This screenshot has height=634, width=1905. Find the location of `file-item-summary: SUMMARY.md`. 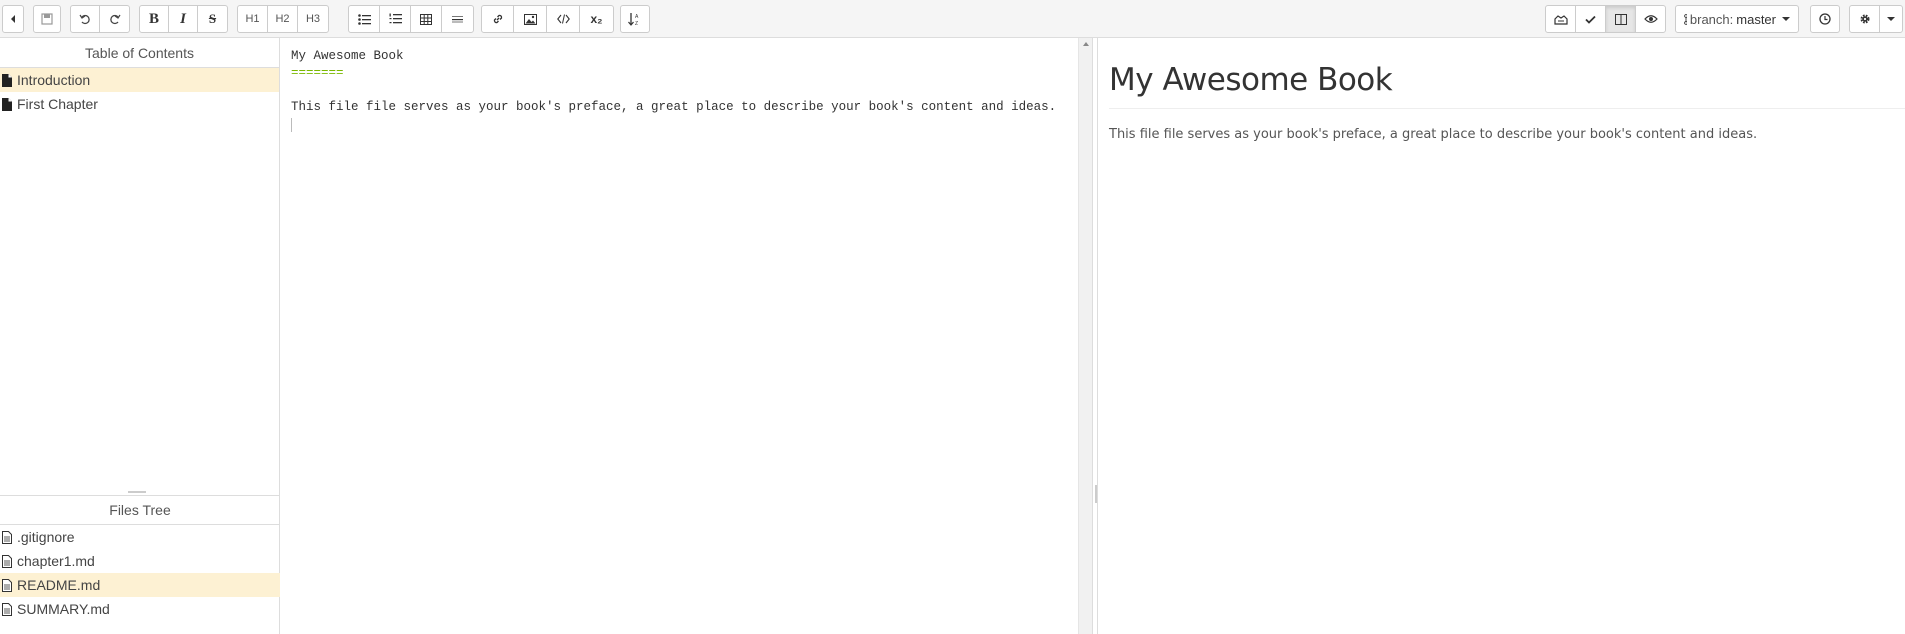

file-item-summary: SUMMARY.md is located at coordinates (140, 609).